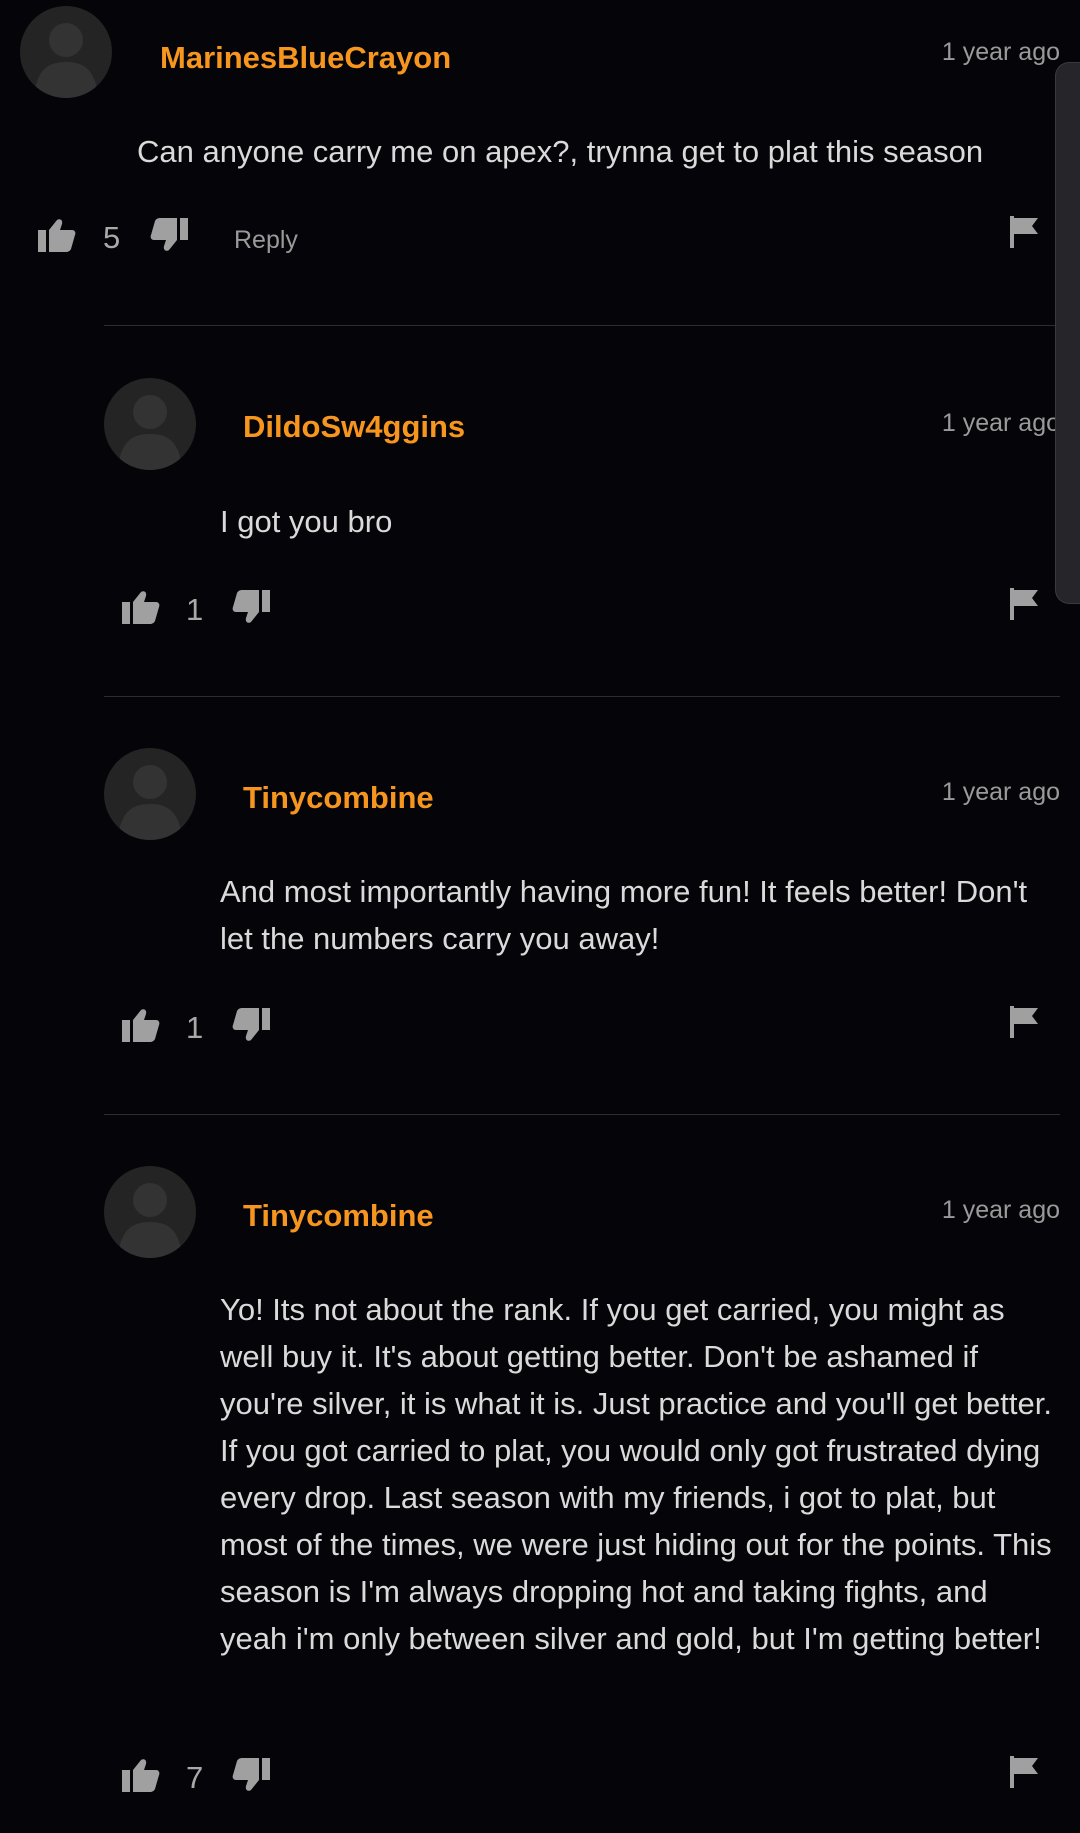 The image size is (1080, 1833). I want to click on comment-actions: 5 Reply, so click(549, 241).